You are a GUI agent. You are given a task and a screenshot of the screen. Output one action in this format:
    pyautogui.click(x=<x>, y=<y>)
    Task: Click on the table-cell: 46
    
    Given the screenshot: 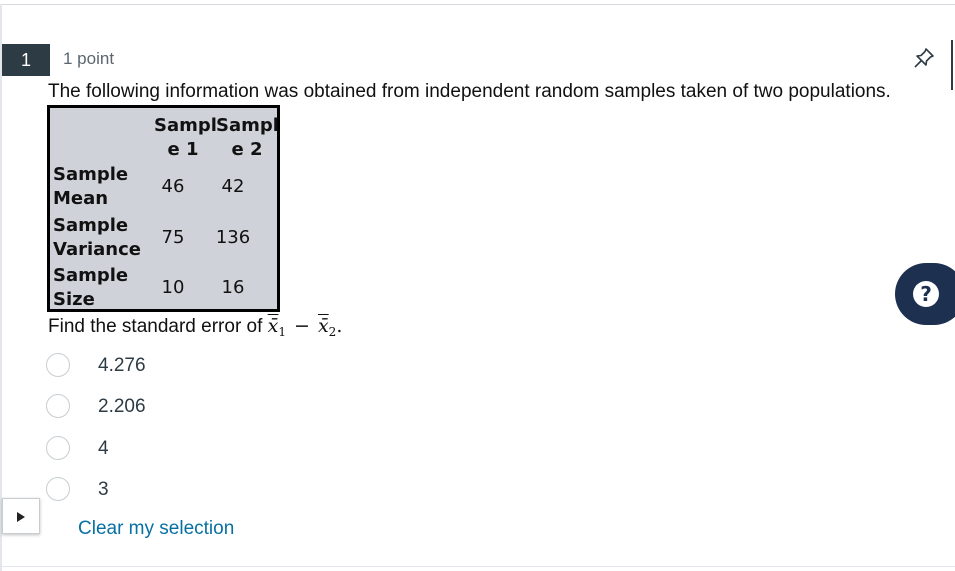 What is the action you would take?
    pyautogui.click(x=173, y=186)
    